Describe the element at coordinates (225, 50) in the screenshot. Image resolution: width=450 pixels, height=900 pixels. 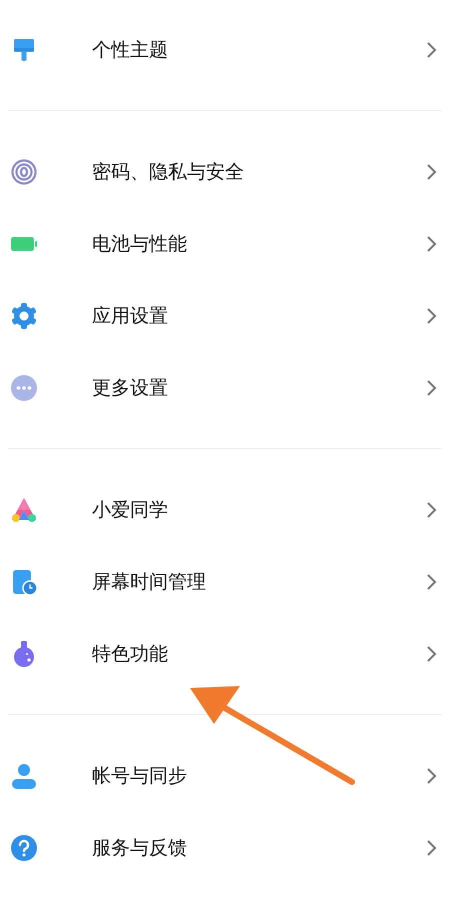
I see `settings-item: 个性主题` at that location.